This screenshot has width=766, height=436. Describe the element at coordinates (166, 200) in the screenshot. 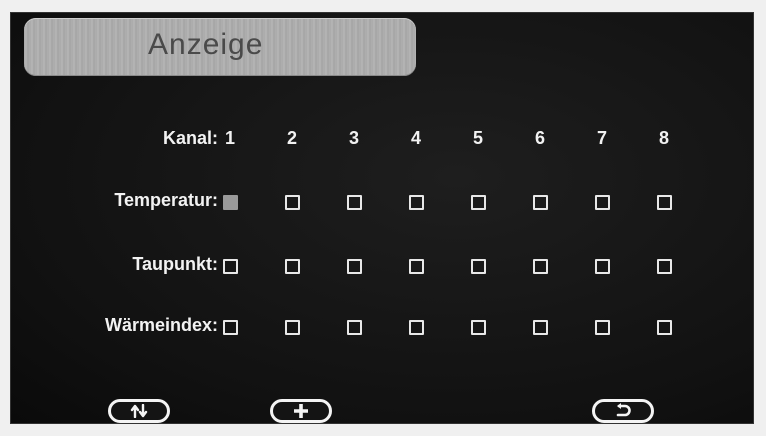

I see `row-label-temperatur: Temperatur:` at that location.